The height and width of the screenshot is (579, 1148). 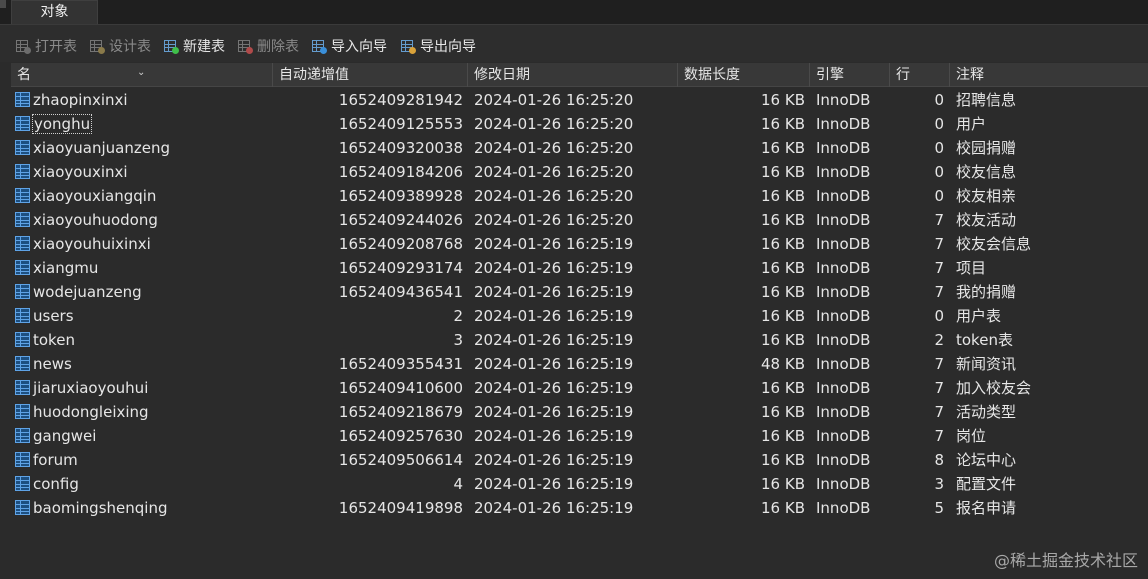 What do you see at coordinates (146, 124) in the screenshot?
I see `table-name-cell: yonghu` at bounding box center [146, 124].